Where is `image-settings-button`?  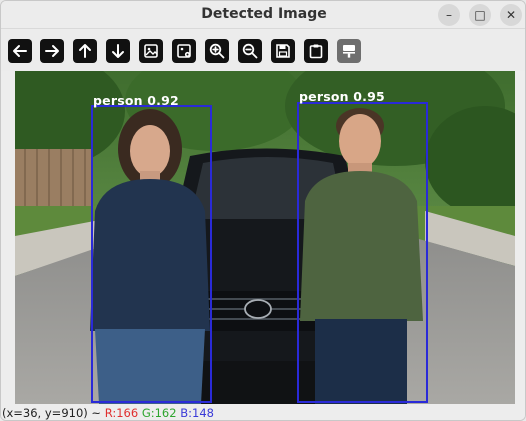 image-settings-button is located at coordinates (184, 51).